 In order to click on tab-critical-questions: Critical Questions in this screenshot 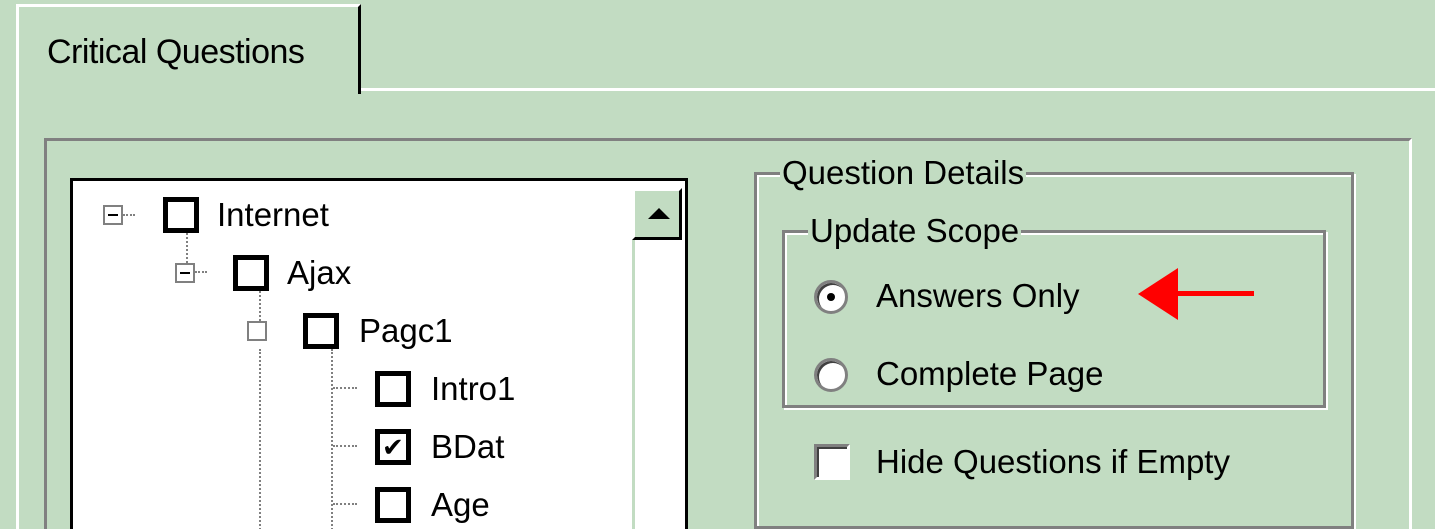, I will do `click(188, 49)`.